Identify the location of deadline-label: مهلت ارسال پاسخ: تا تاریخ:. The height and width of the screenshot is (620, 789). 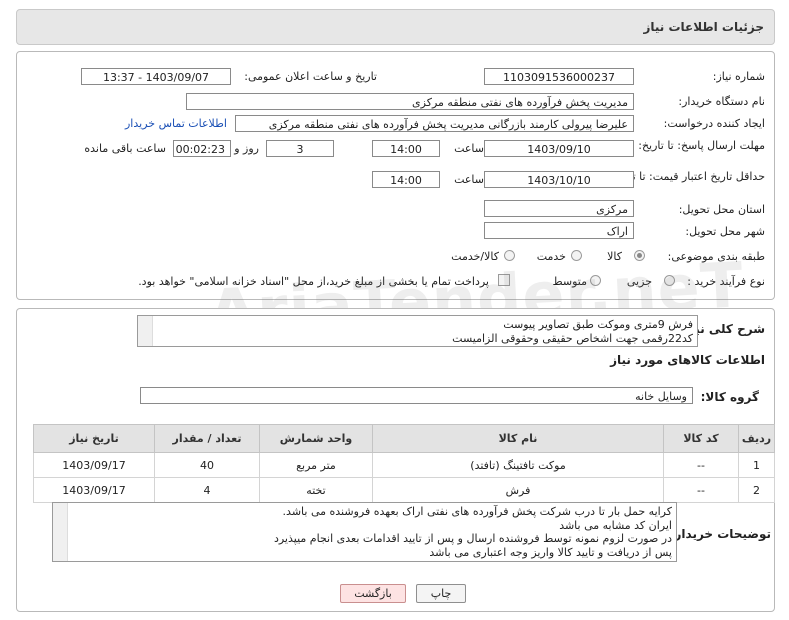
(701, 146).